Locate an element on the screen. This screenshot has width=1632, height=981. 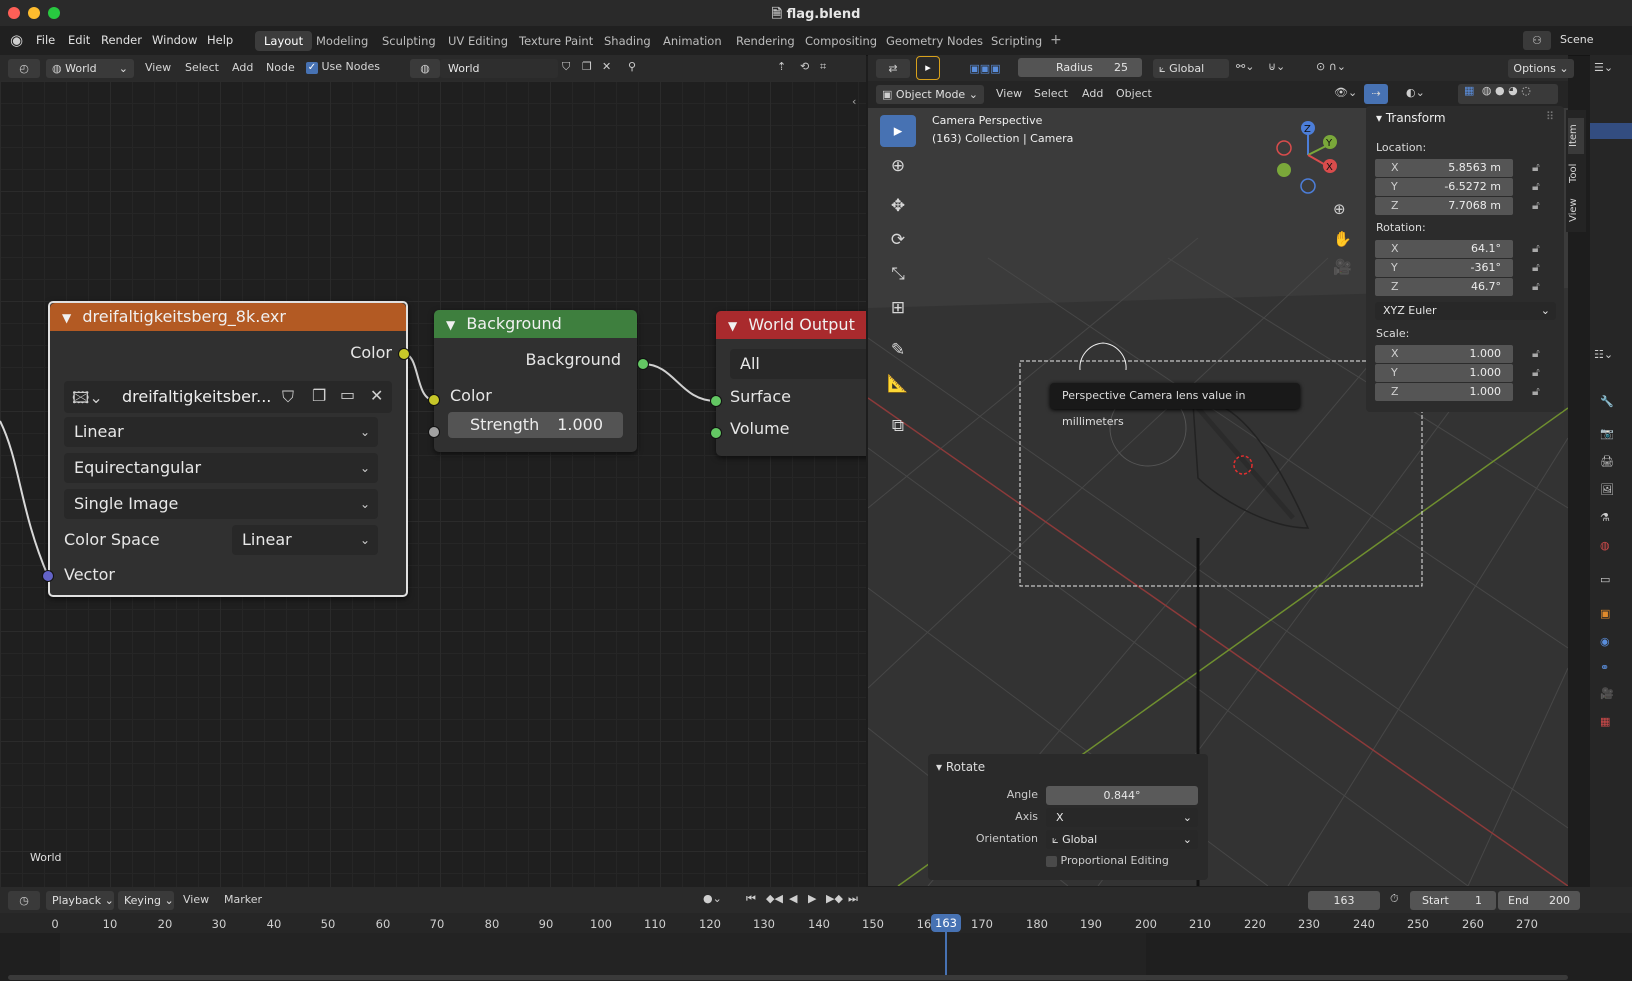
navigation-gizmo: Z Y X is located at coordinates (1308, 158).